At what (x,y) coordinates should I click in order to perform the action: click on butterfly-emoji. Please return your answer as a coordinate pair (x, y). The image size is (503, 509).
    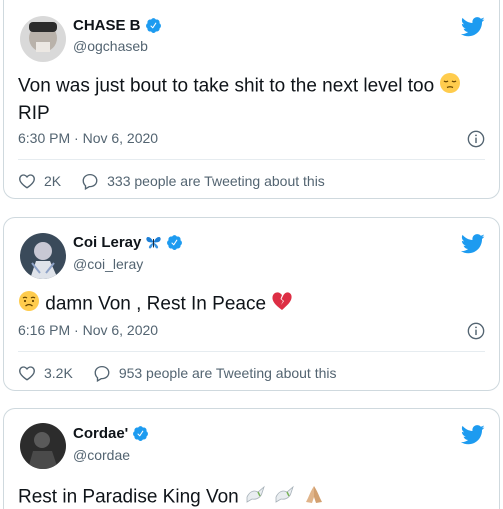
    Looking at the image, I should click on (154, 243).